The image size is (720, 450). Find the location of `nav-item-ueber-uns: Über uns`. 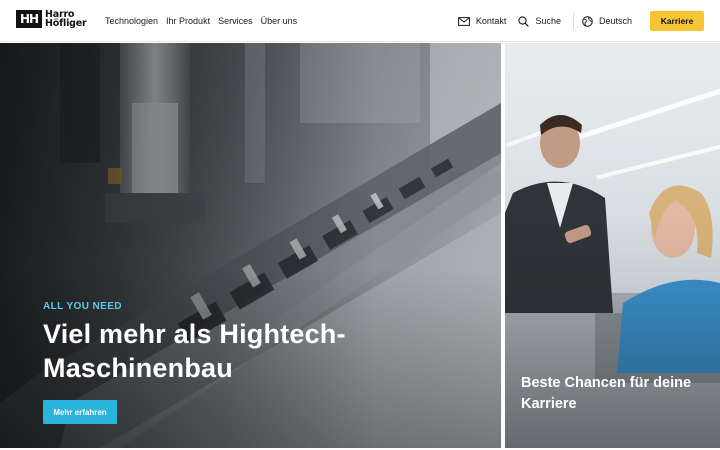

nav-item-ueber-uns: Über uns is located at coordinates (279, 21).